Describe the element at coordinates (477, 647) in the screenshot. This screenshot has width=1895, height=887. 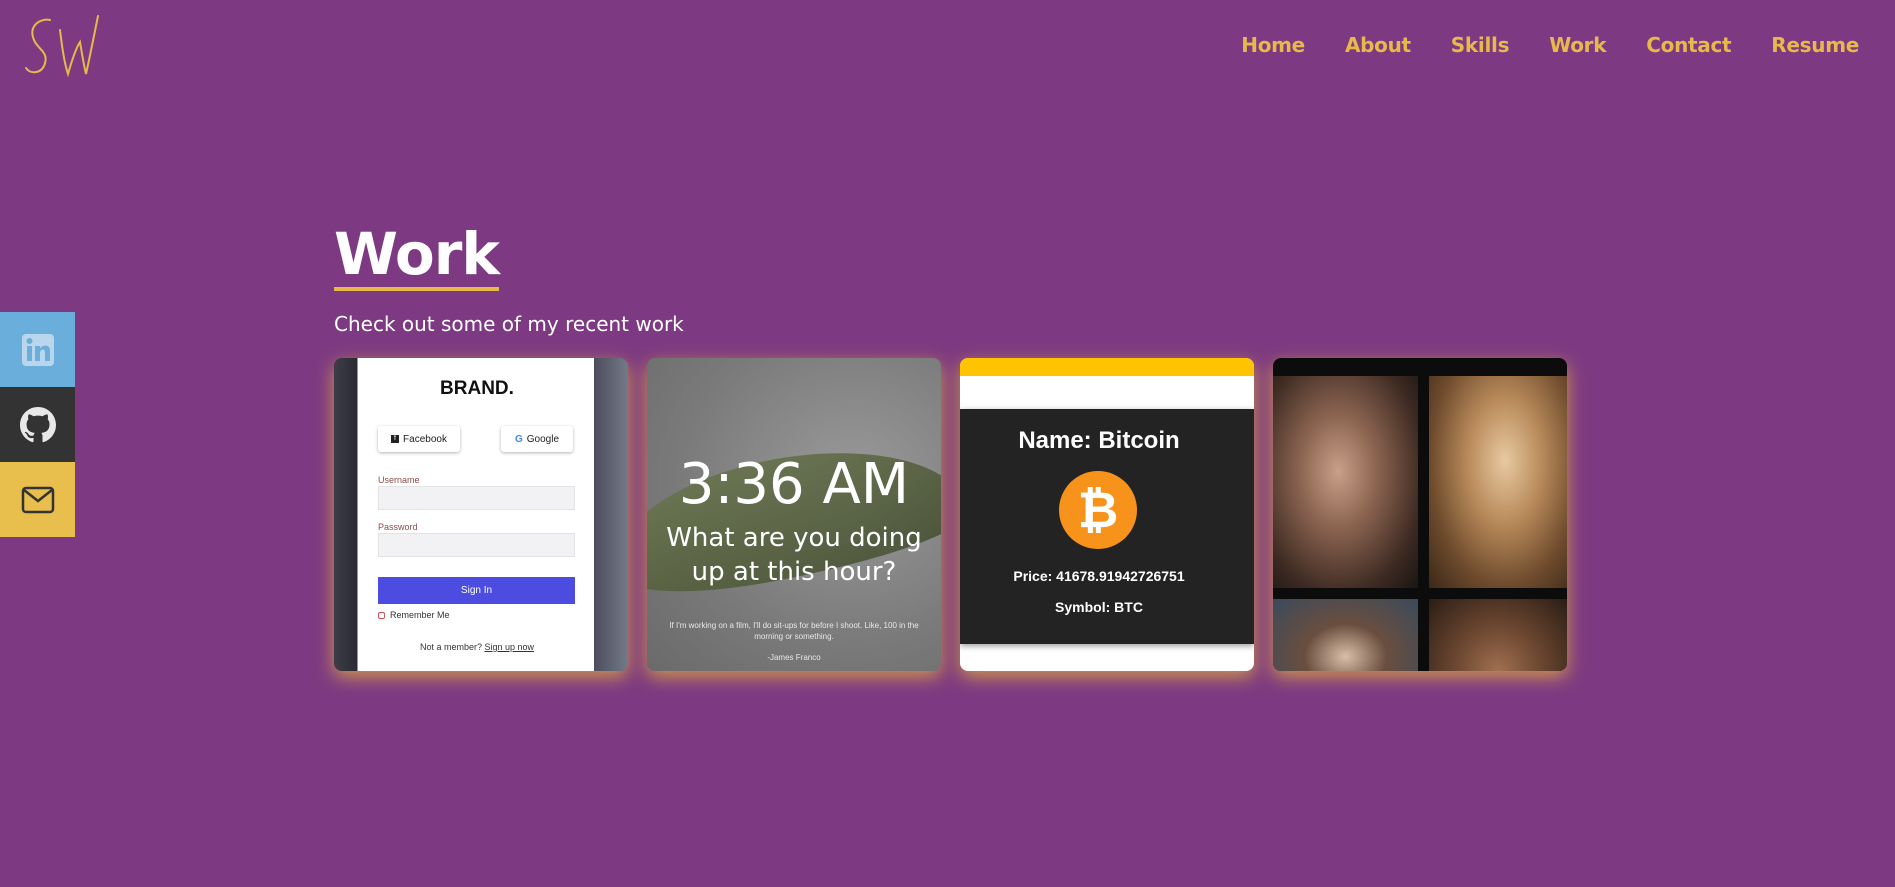
I see `signup-prompt: Not a member? Sign up now` at that location.